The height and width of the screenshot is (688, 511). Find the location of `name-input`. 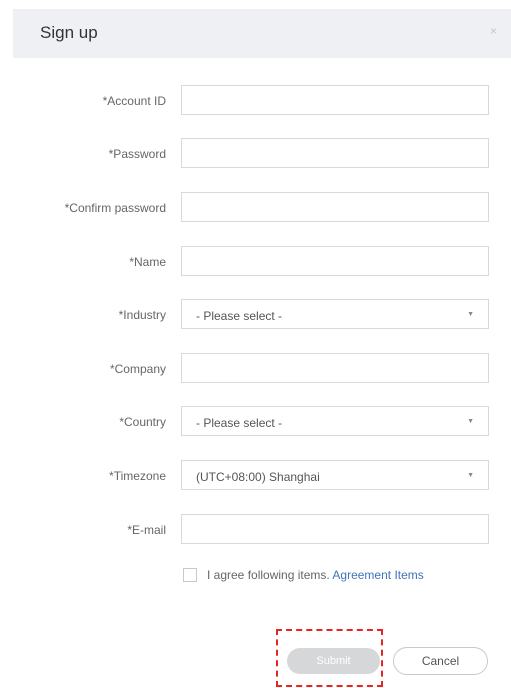

name-input is located at coordinates (335, 261).